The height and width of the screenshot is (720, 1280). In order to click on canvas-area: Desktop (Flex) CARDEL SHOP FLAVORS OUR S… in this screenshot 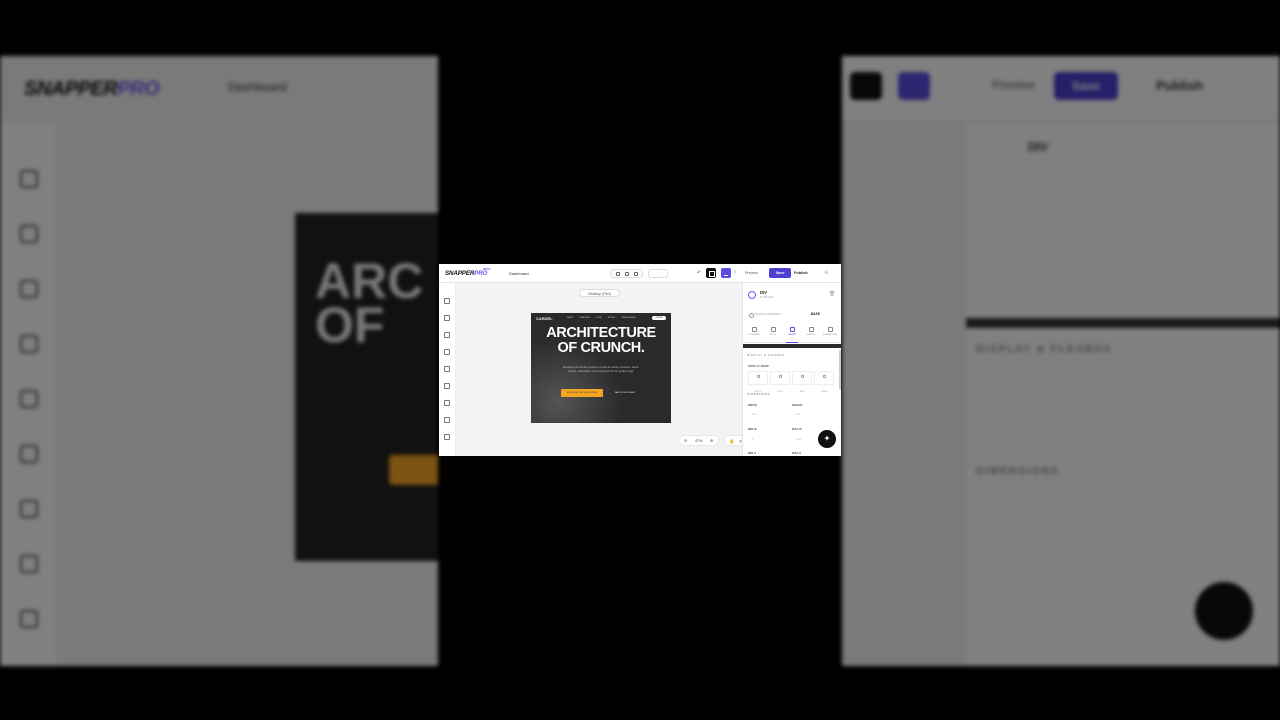, I will do `click(602, 369)`.